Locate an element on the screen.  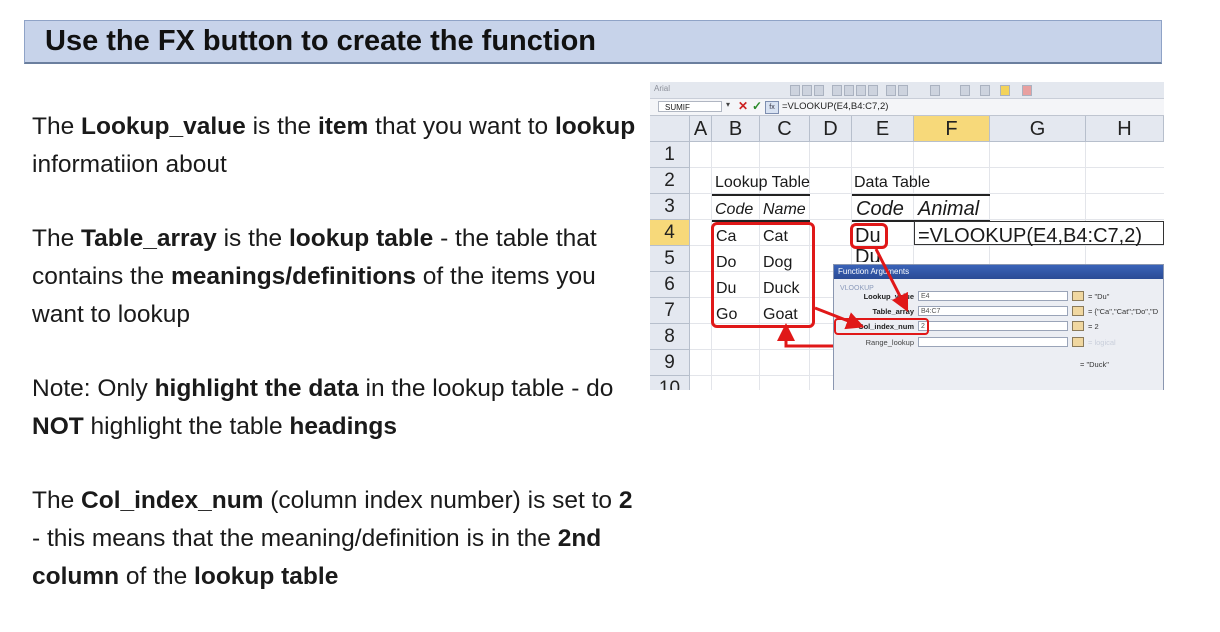
bold-term: Col_index_num is located at coordinates (172, 500).